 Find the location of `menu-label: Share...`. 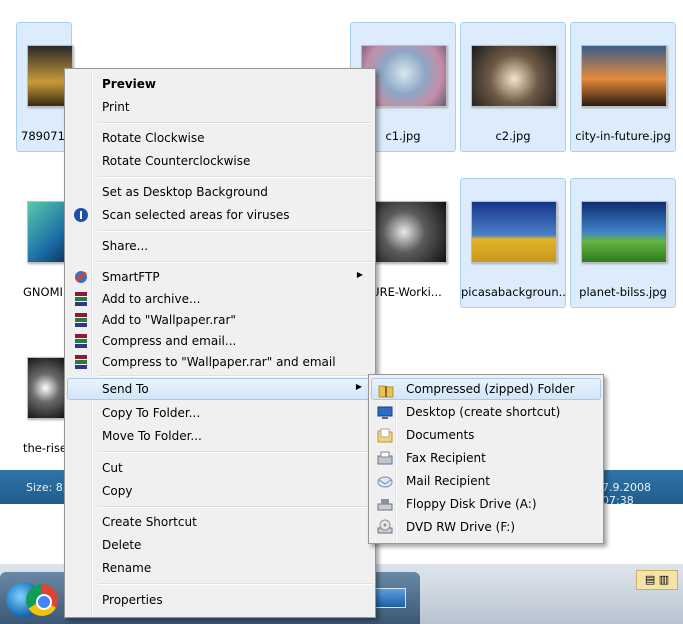

menu-label: Share... is located at coordinates (125, 246).